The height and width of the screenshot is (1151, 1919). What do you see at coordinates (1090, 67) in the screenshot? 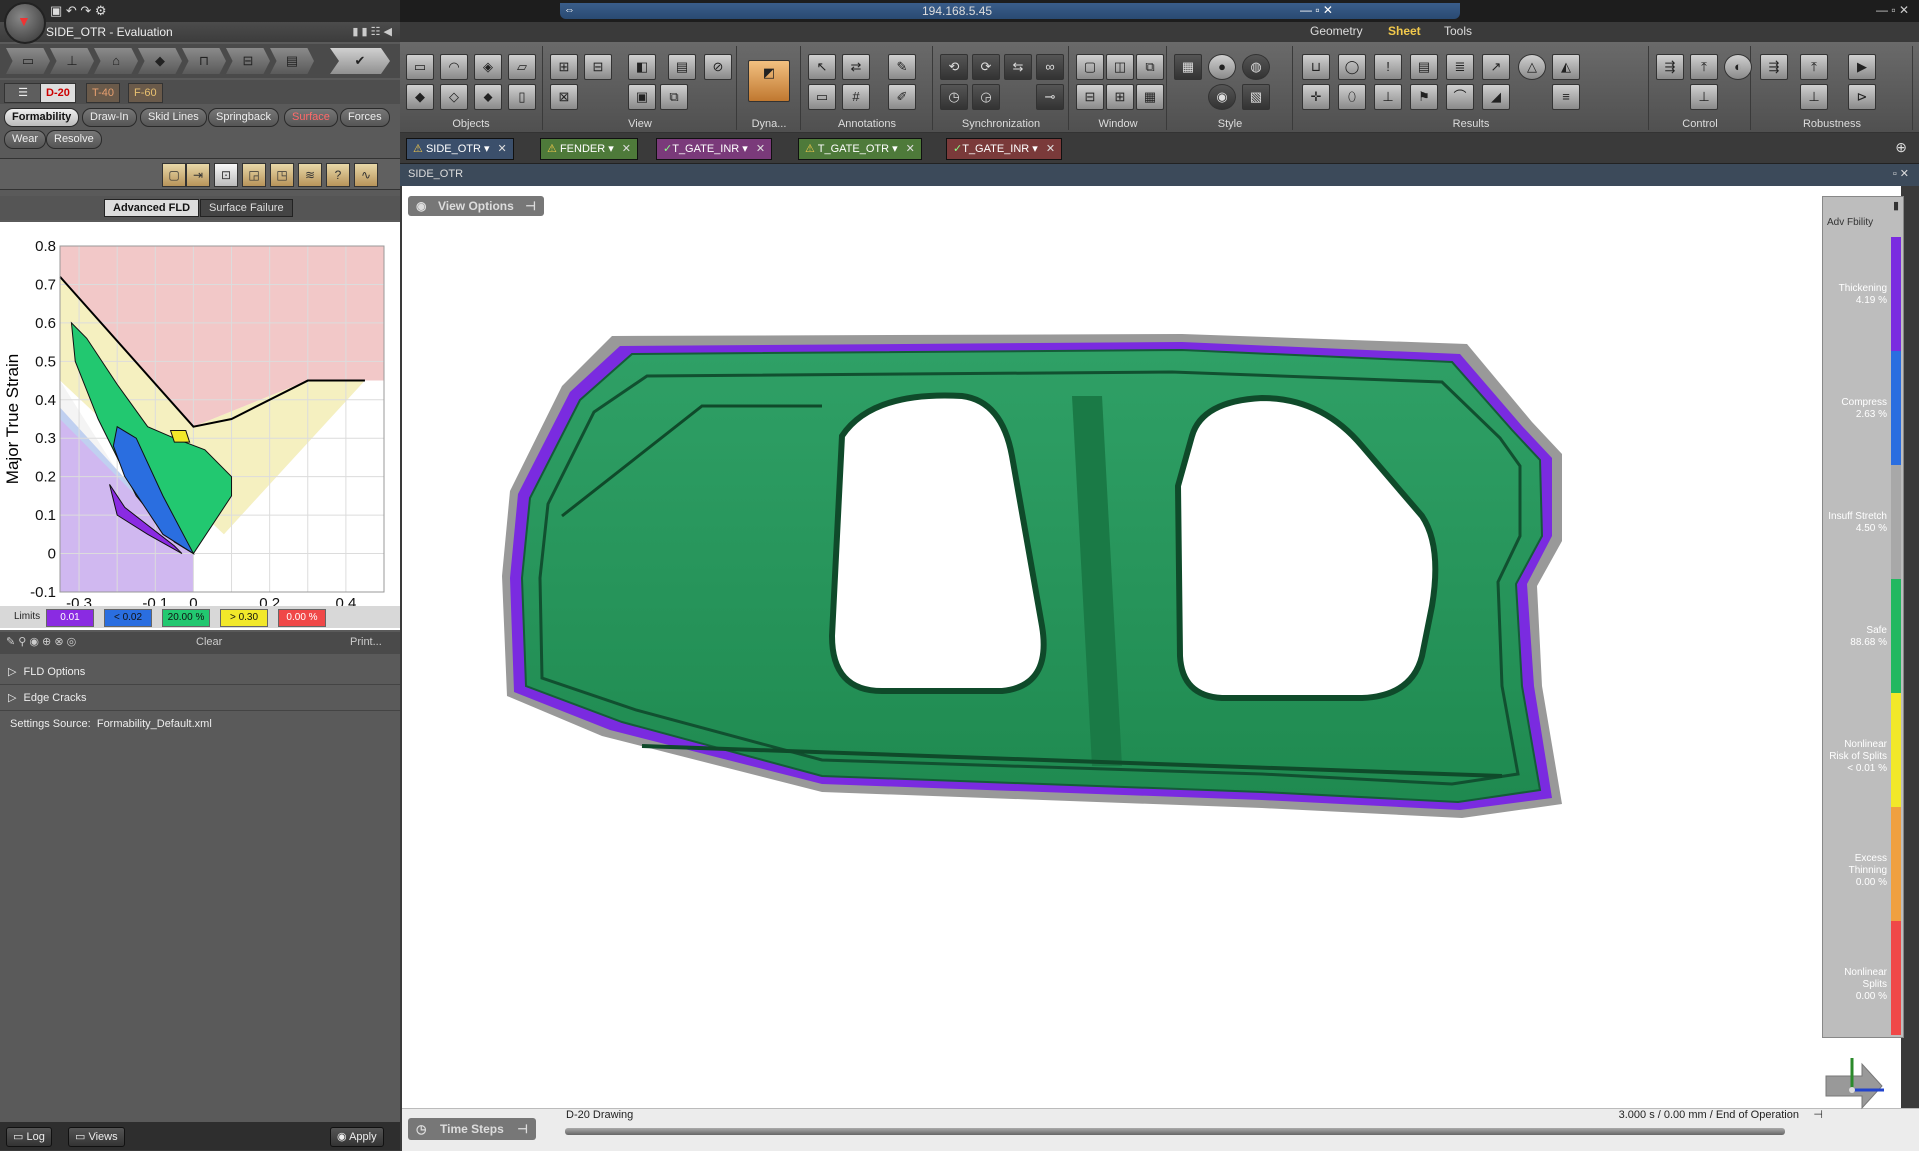
I see `window-single-icon: ▢` at bounding box center [1090, 67].